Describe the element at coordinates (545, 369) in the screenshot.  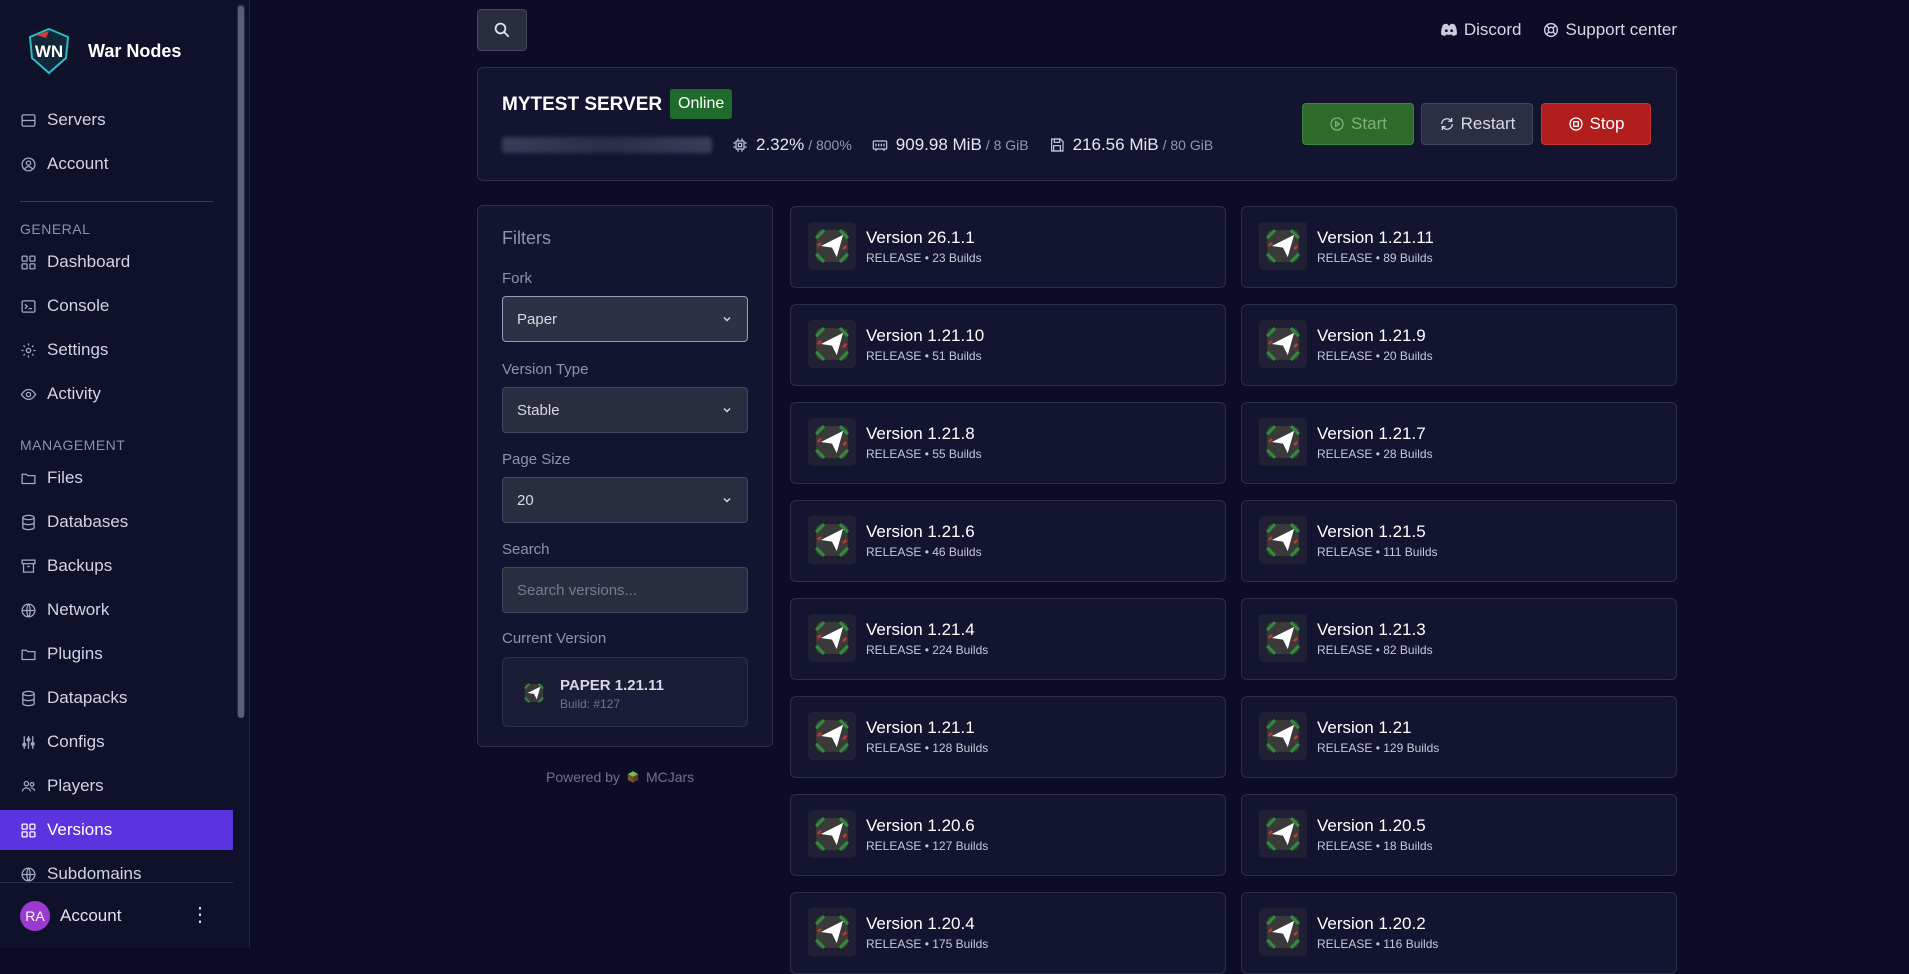
I see `version-type-label: Version Type` at that location.